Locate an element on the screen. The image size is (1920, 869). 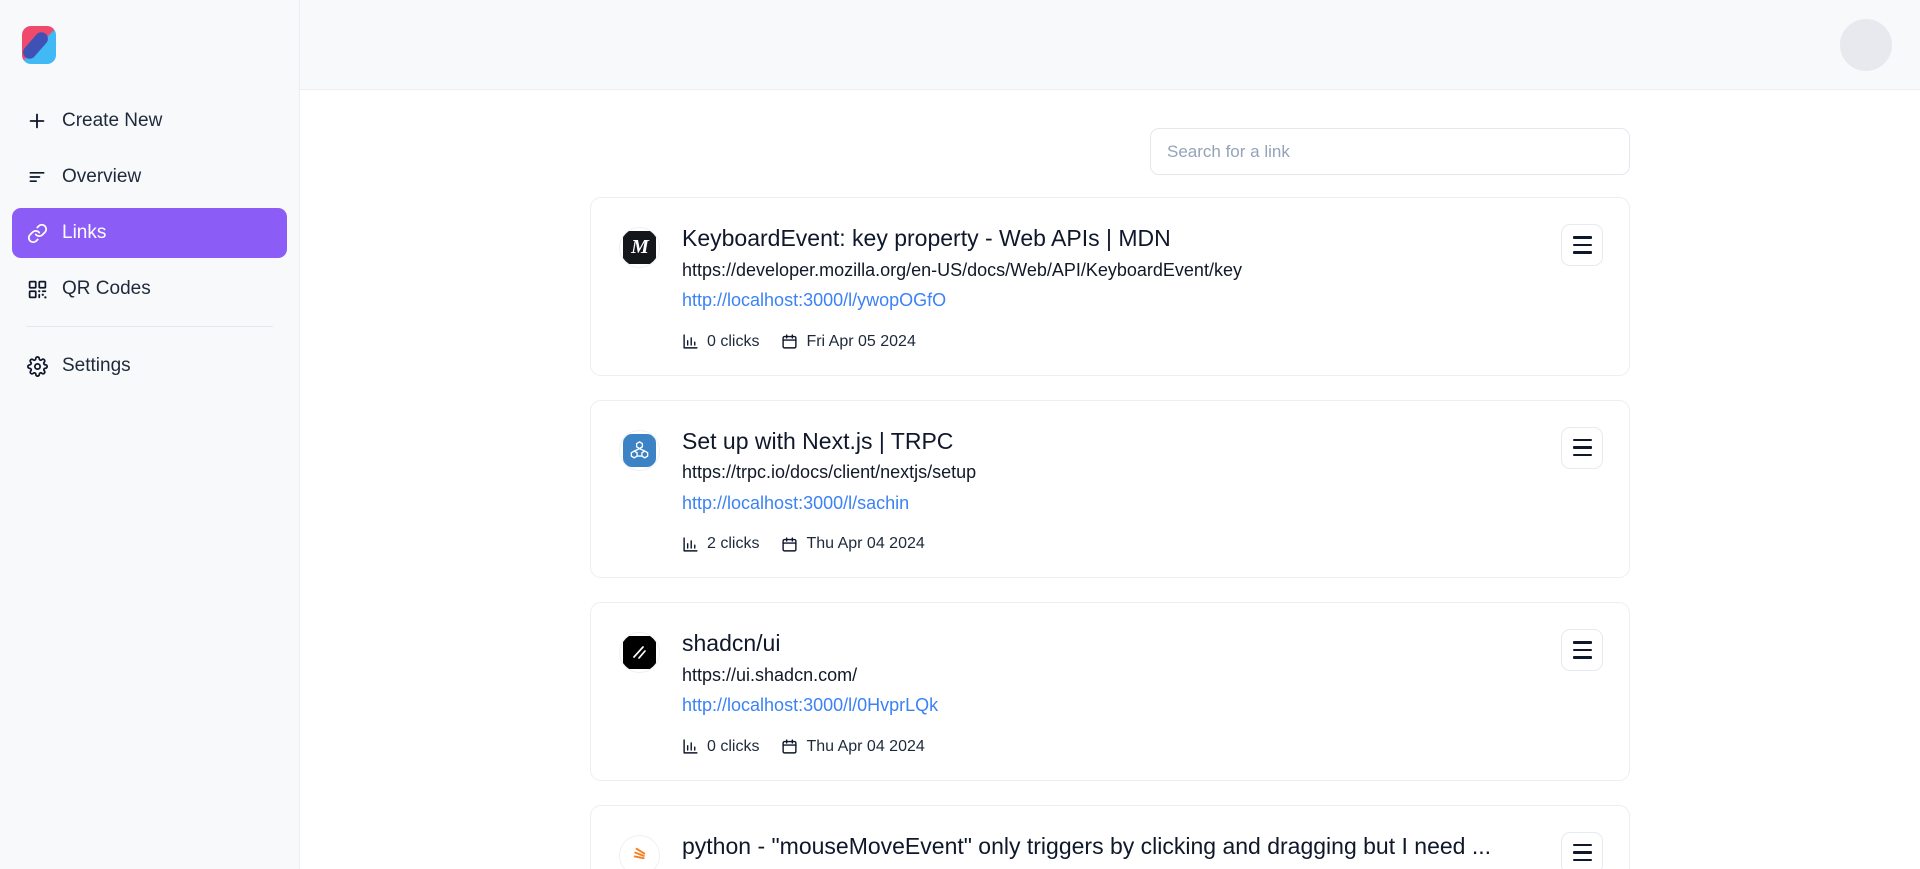
sidebar-item-label: Settings is located at coordinates (96, 365).